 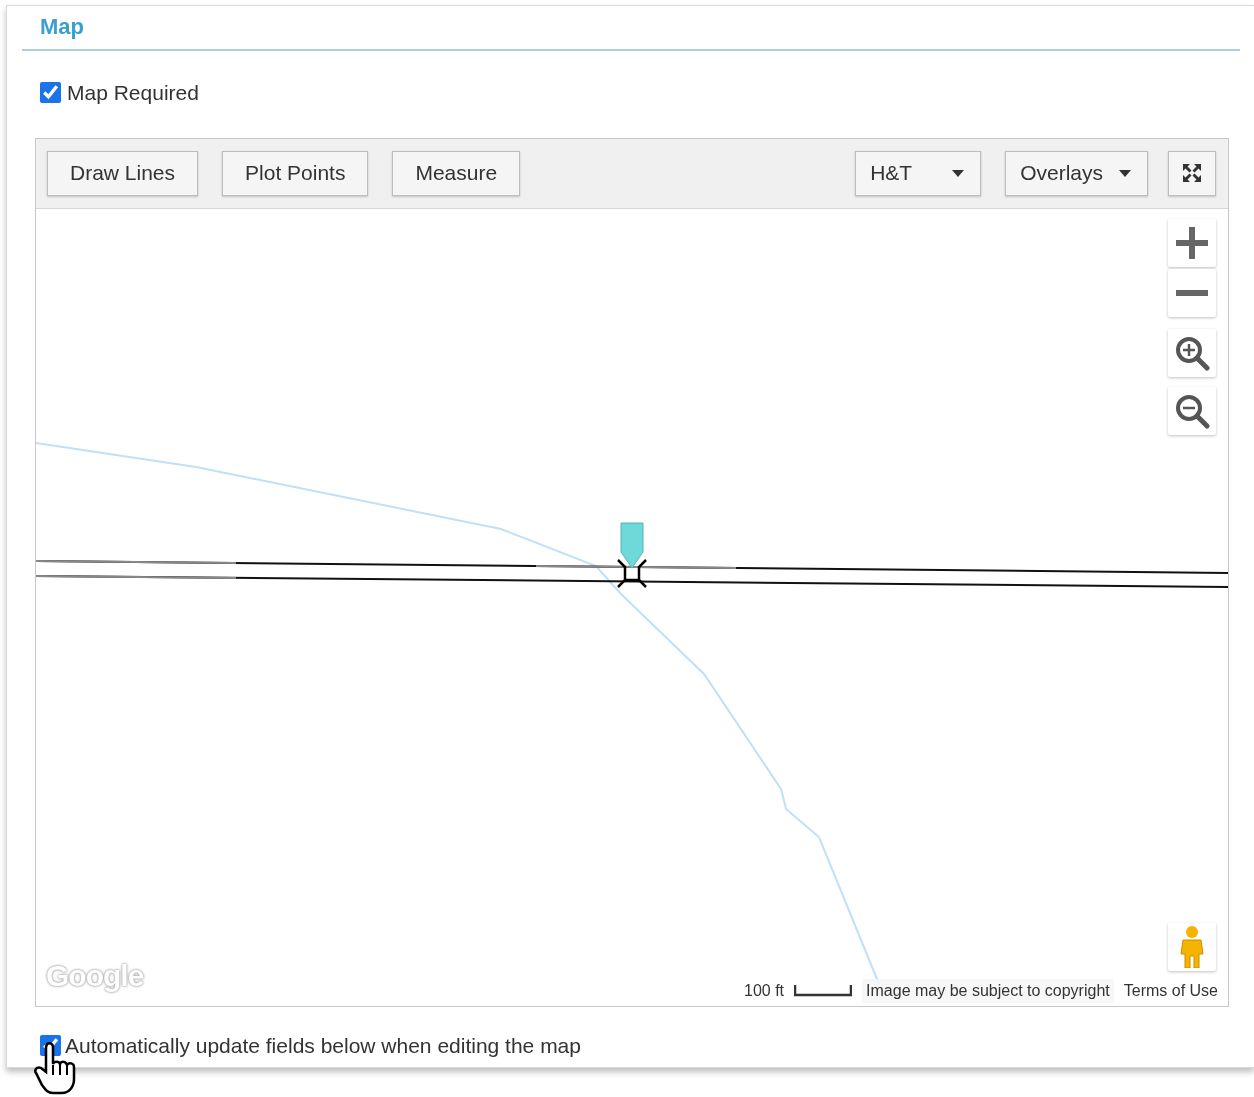 I want to click on expand-icon, so click(x=1192, y=173).